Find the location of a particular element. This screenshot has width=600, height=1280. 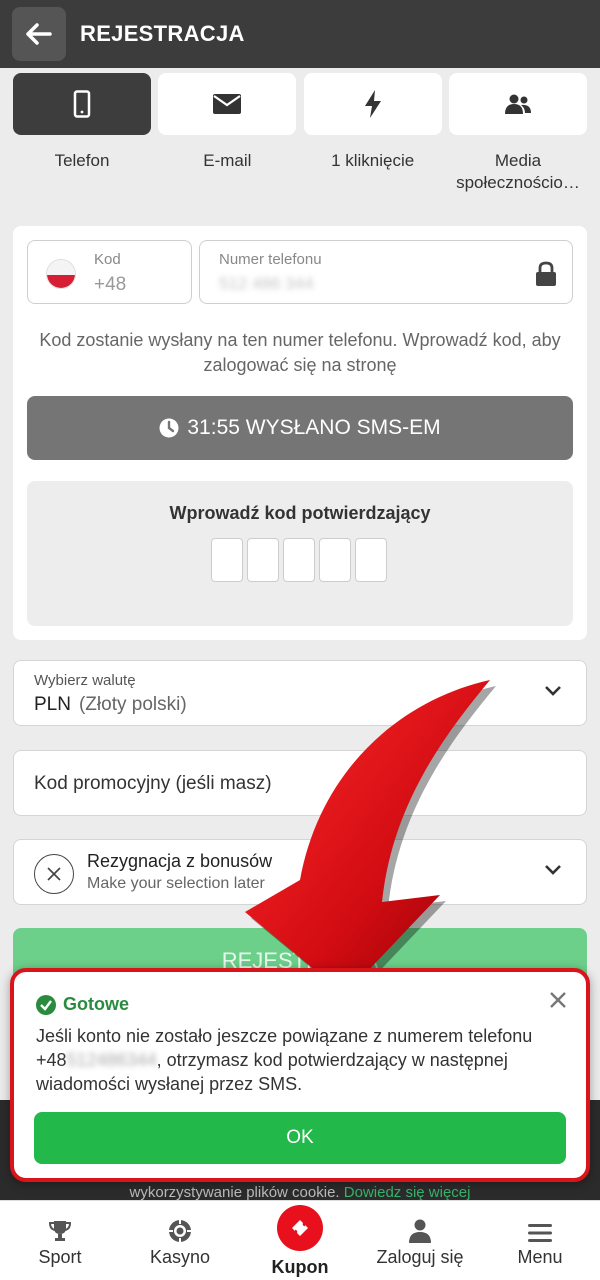

toast-title-text: Gotowe is located at coordinates (96, 1004).